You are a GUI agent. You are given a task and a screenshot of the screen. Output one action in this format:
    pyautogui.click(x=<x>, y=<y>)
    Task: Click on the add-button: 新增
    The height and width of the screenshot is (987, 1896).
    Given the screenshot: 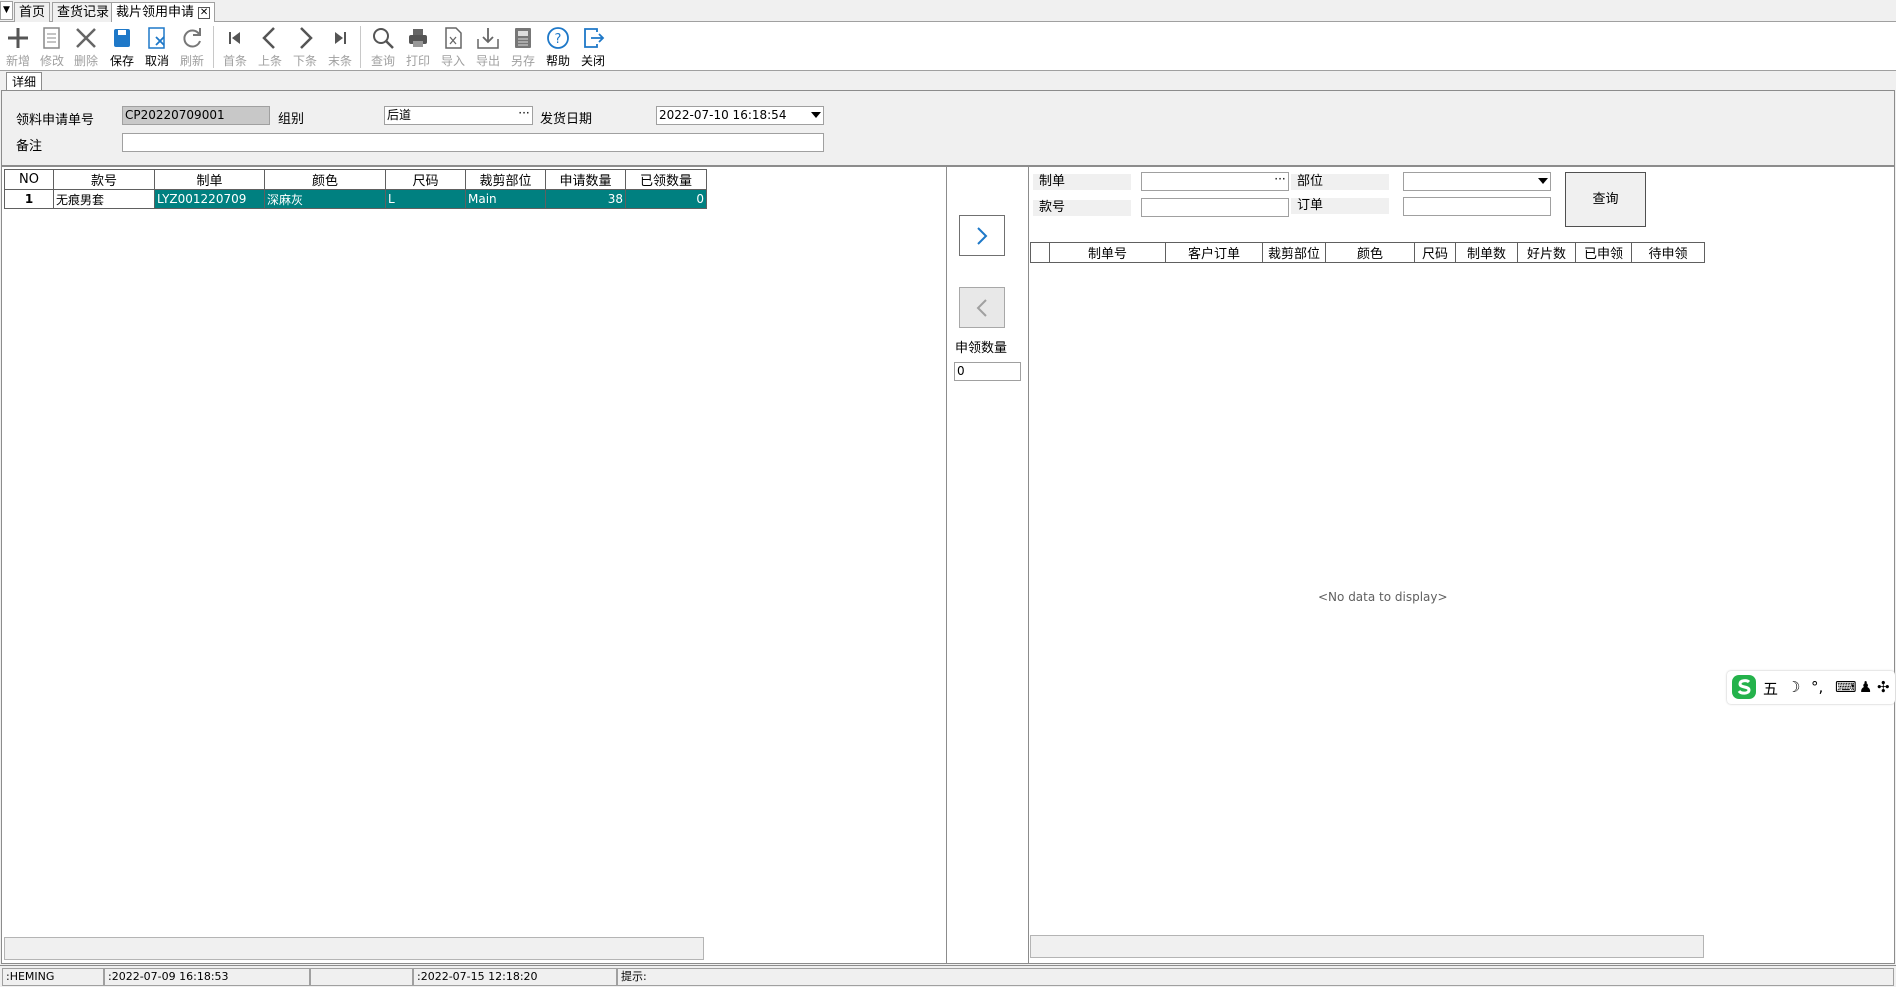 What is the action you would take?
    pyautogui.click(x=18, y=46)
    